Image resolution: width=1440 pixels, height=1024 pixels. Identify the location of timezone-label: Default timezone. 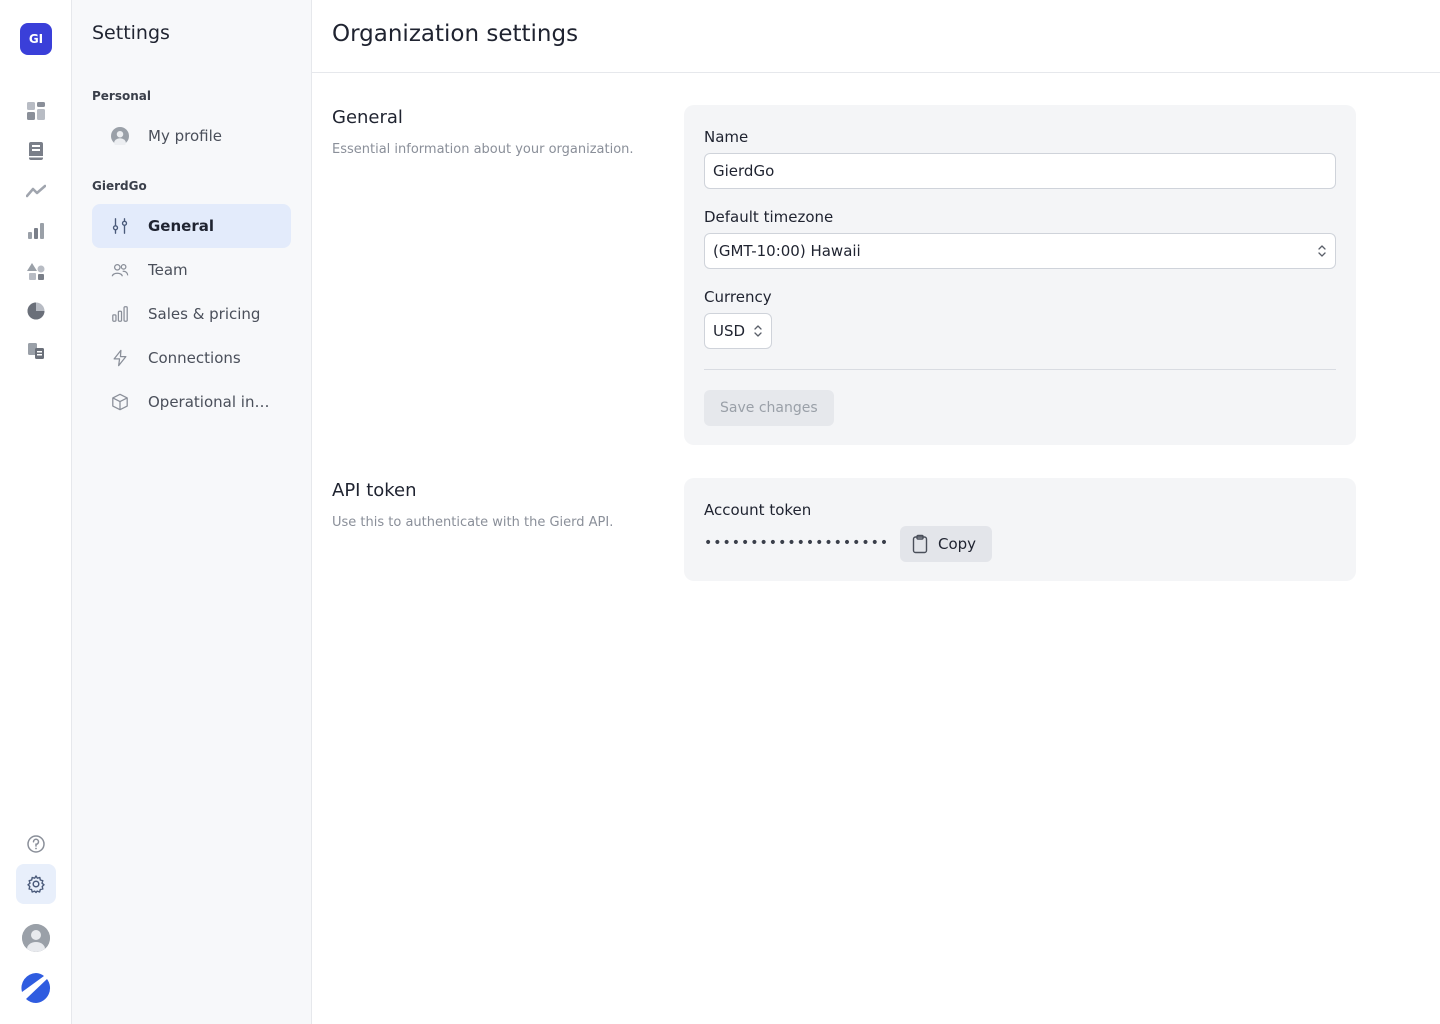
(769, 217).